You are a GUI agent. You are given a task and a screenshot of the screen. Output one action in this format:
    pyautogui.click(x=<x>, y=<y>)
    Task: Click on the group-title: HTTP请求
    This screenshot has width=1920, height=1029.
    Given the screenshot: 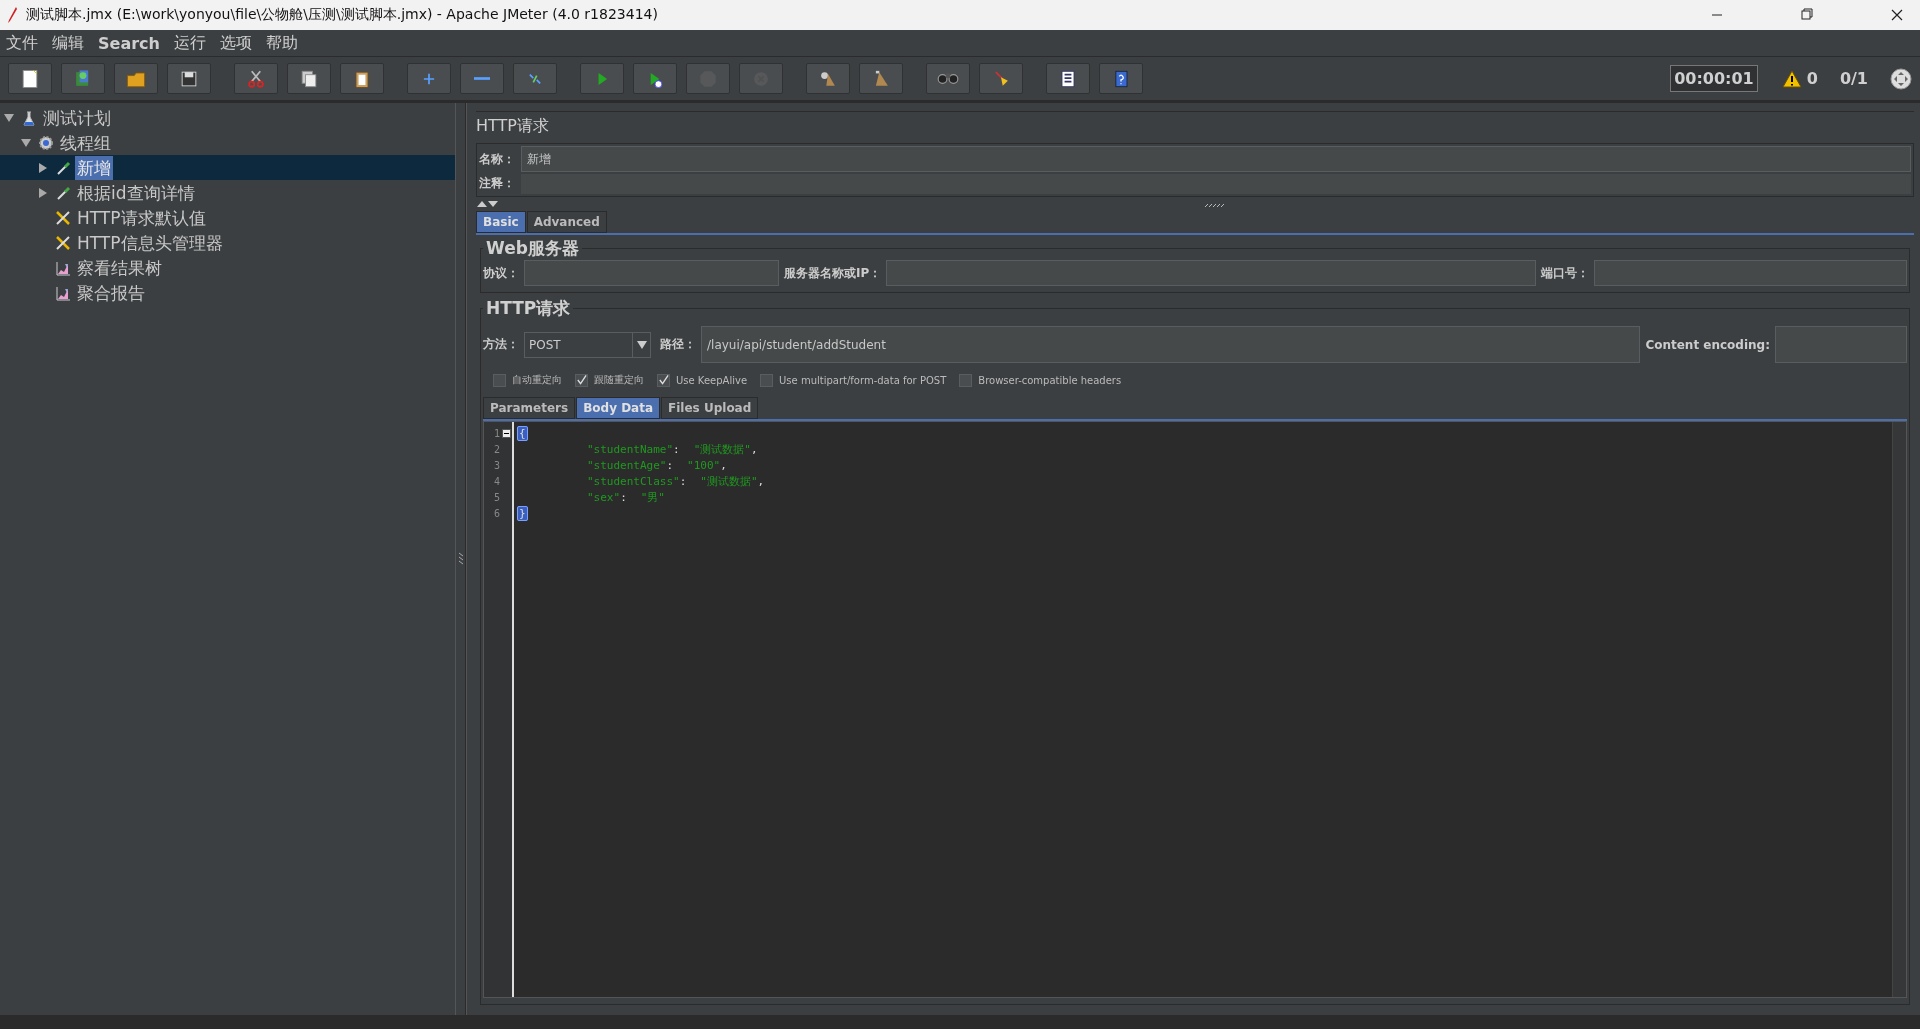 What is the action you would take?
    pyautogui.click(x=528, y=308)
    